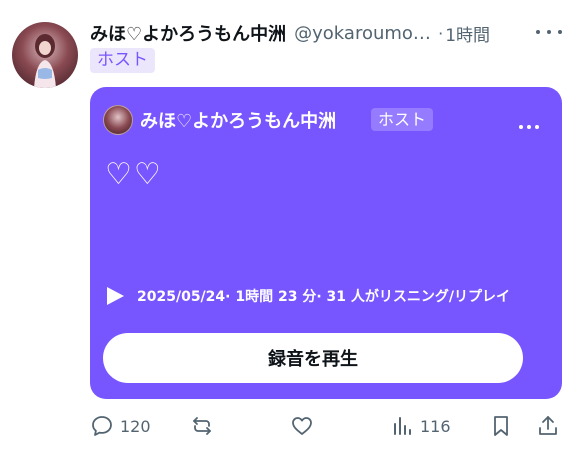 The height and width of the screenshot is (468, 576). Describe the element at coordinates (122, 60) in the screenshot. I see `host-badge: ホスト` at that location.